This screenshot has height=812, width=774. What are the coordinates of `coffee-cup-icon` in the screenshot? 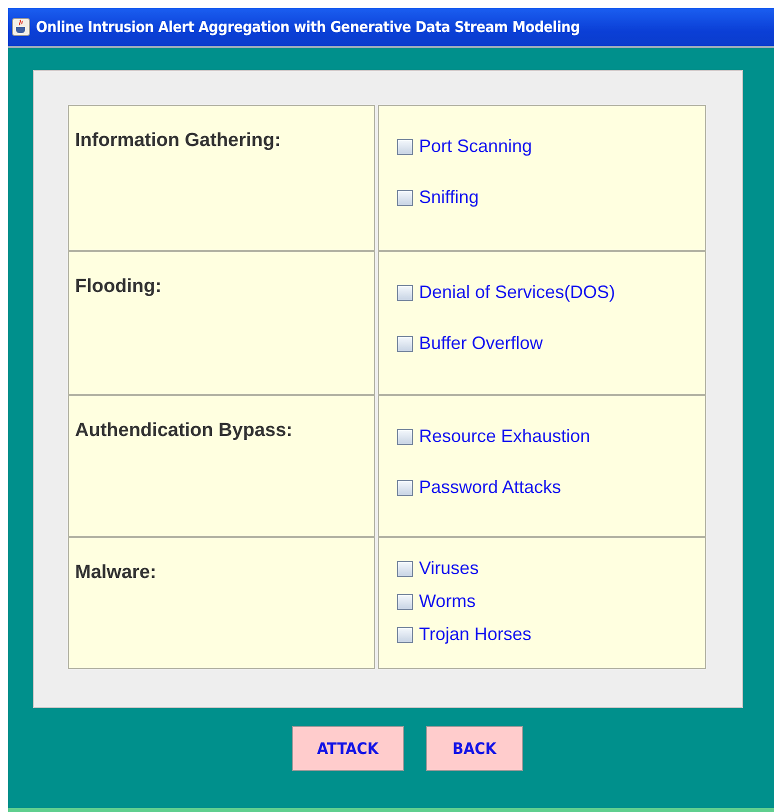 It's located at (21, 27).